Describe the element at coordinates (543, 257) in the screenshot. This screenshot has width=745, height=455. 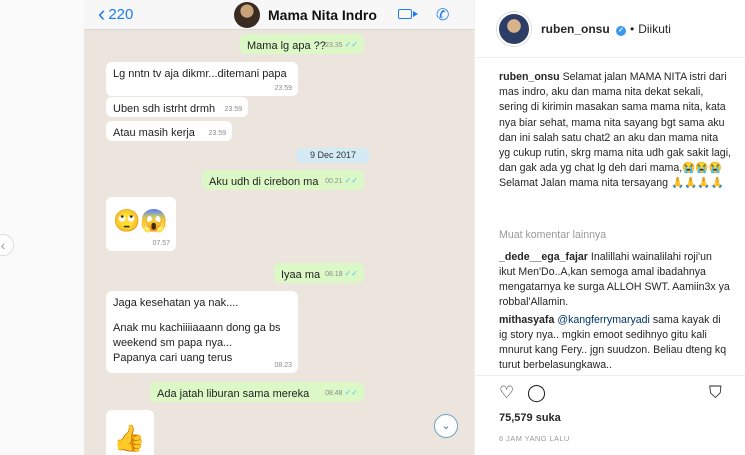
I see `comment-username: _dede__ega_fajar` at that location.